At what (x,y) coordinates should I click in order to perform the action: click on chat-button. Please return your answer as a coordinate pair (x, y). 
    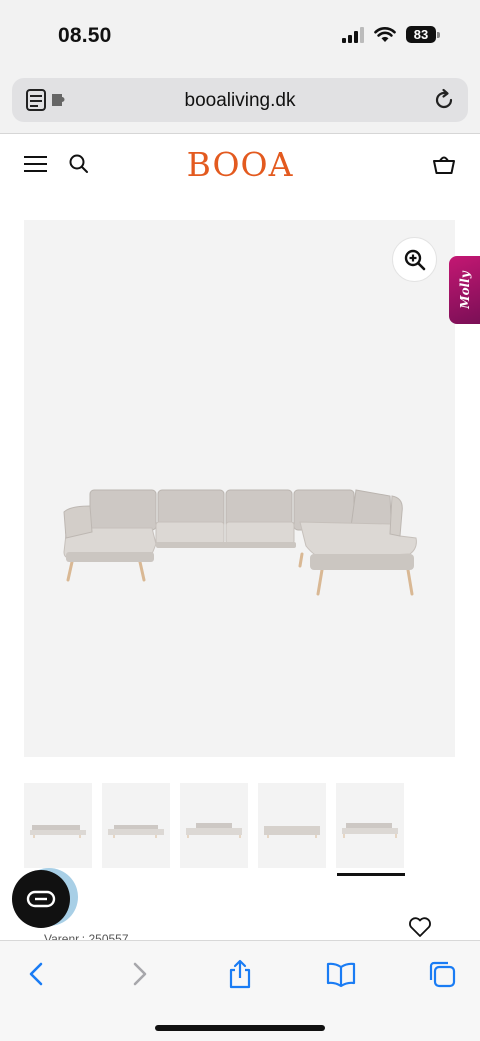
    Looking at the image, I should click on (41, 899).